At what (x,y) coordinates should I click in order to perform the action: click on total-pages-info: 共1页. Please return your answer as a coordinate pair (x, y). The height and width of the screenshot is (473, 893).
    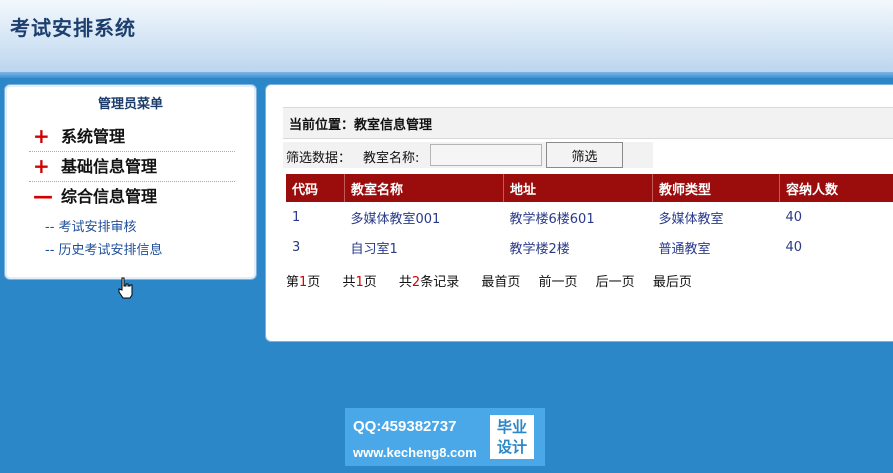
    Looking at the image, I should click on (359, 282).